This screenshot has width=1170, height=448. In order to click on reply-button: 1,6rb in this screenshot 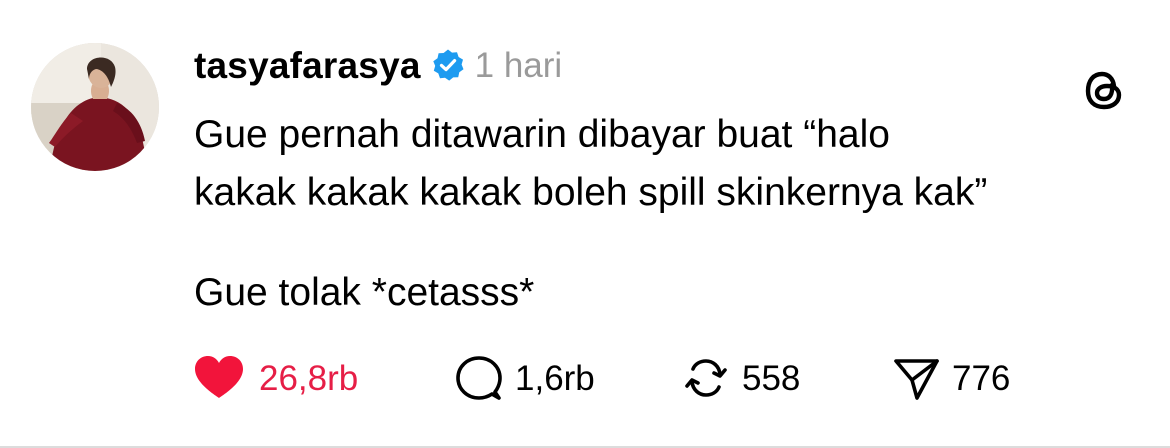, I will do `click(525, 378)`.